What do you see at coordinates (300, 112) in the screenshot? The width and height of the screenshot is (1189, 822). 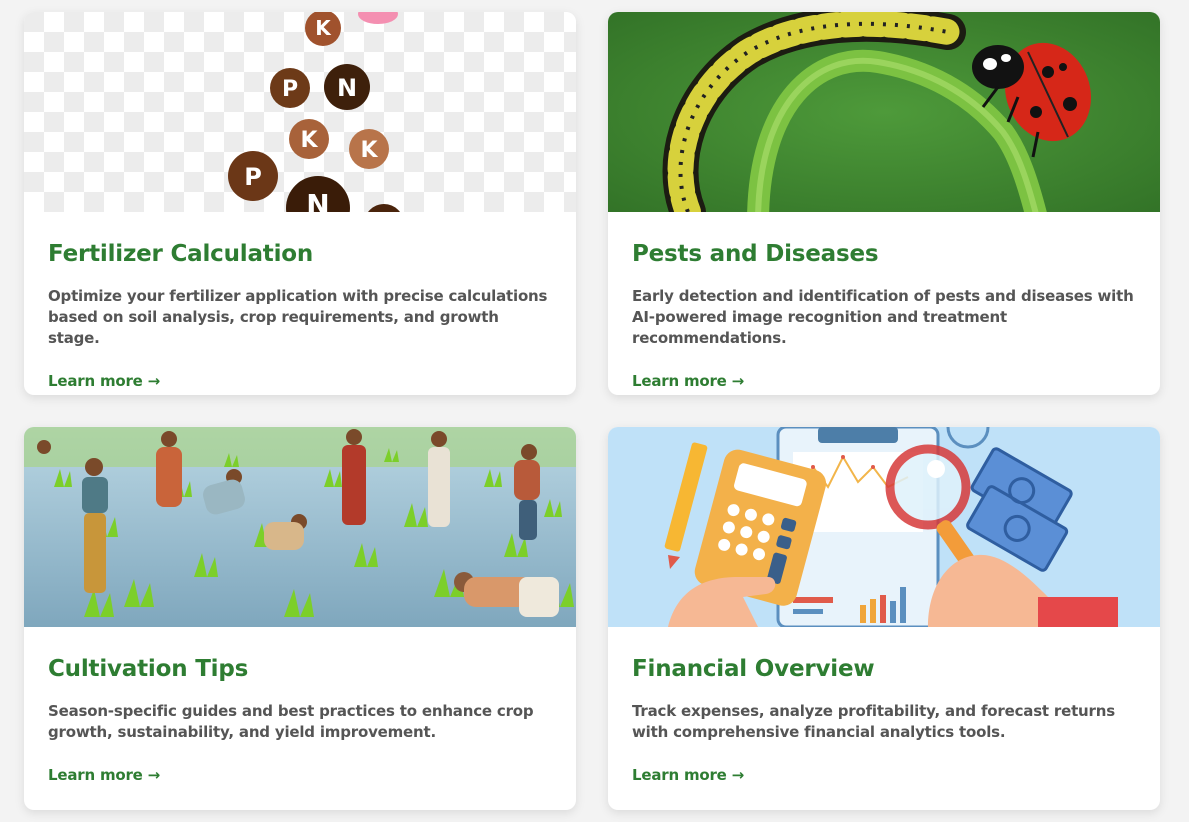 I see `fertilizer-image: K P N K K P N` at bounding box center [300, 112].